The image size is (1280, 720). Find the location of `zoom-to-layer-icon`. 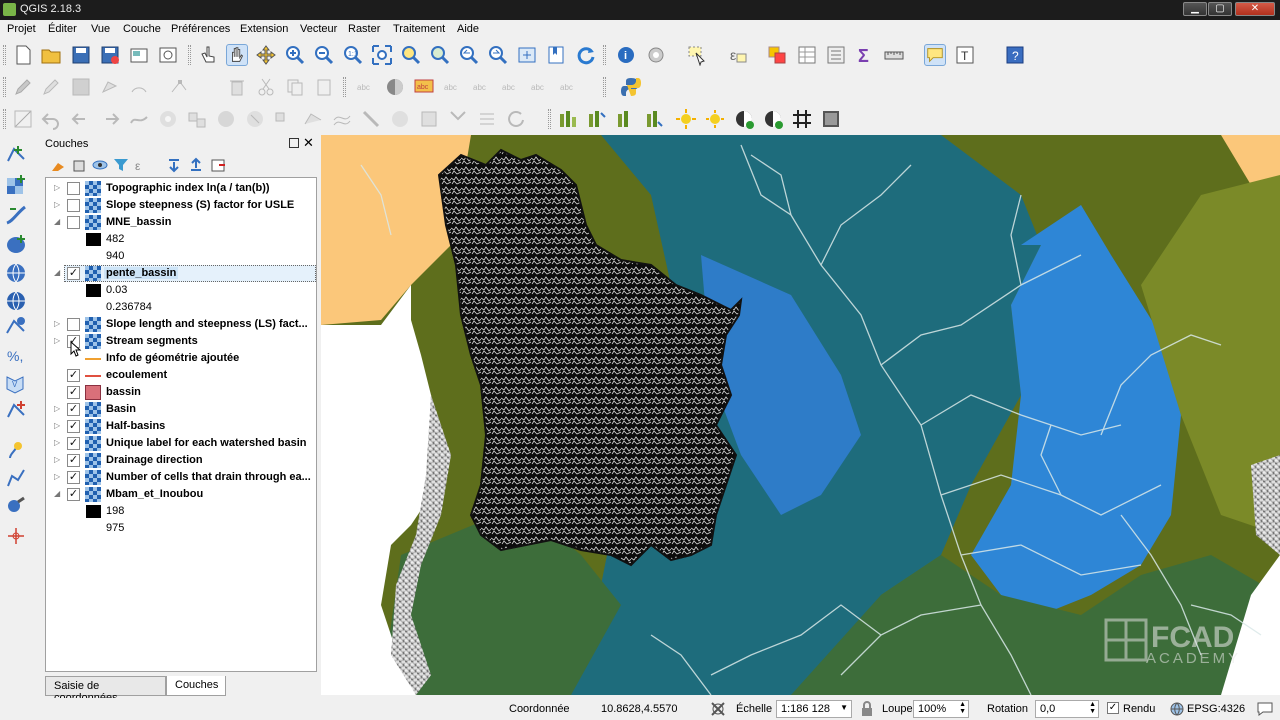

zoom-to-layer-icon is located at coordinates (440, 55).